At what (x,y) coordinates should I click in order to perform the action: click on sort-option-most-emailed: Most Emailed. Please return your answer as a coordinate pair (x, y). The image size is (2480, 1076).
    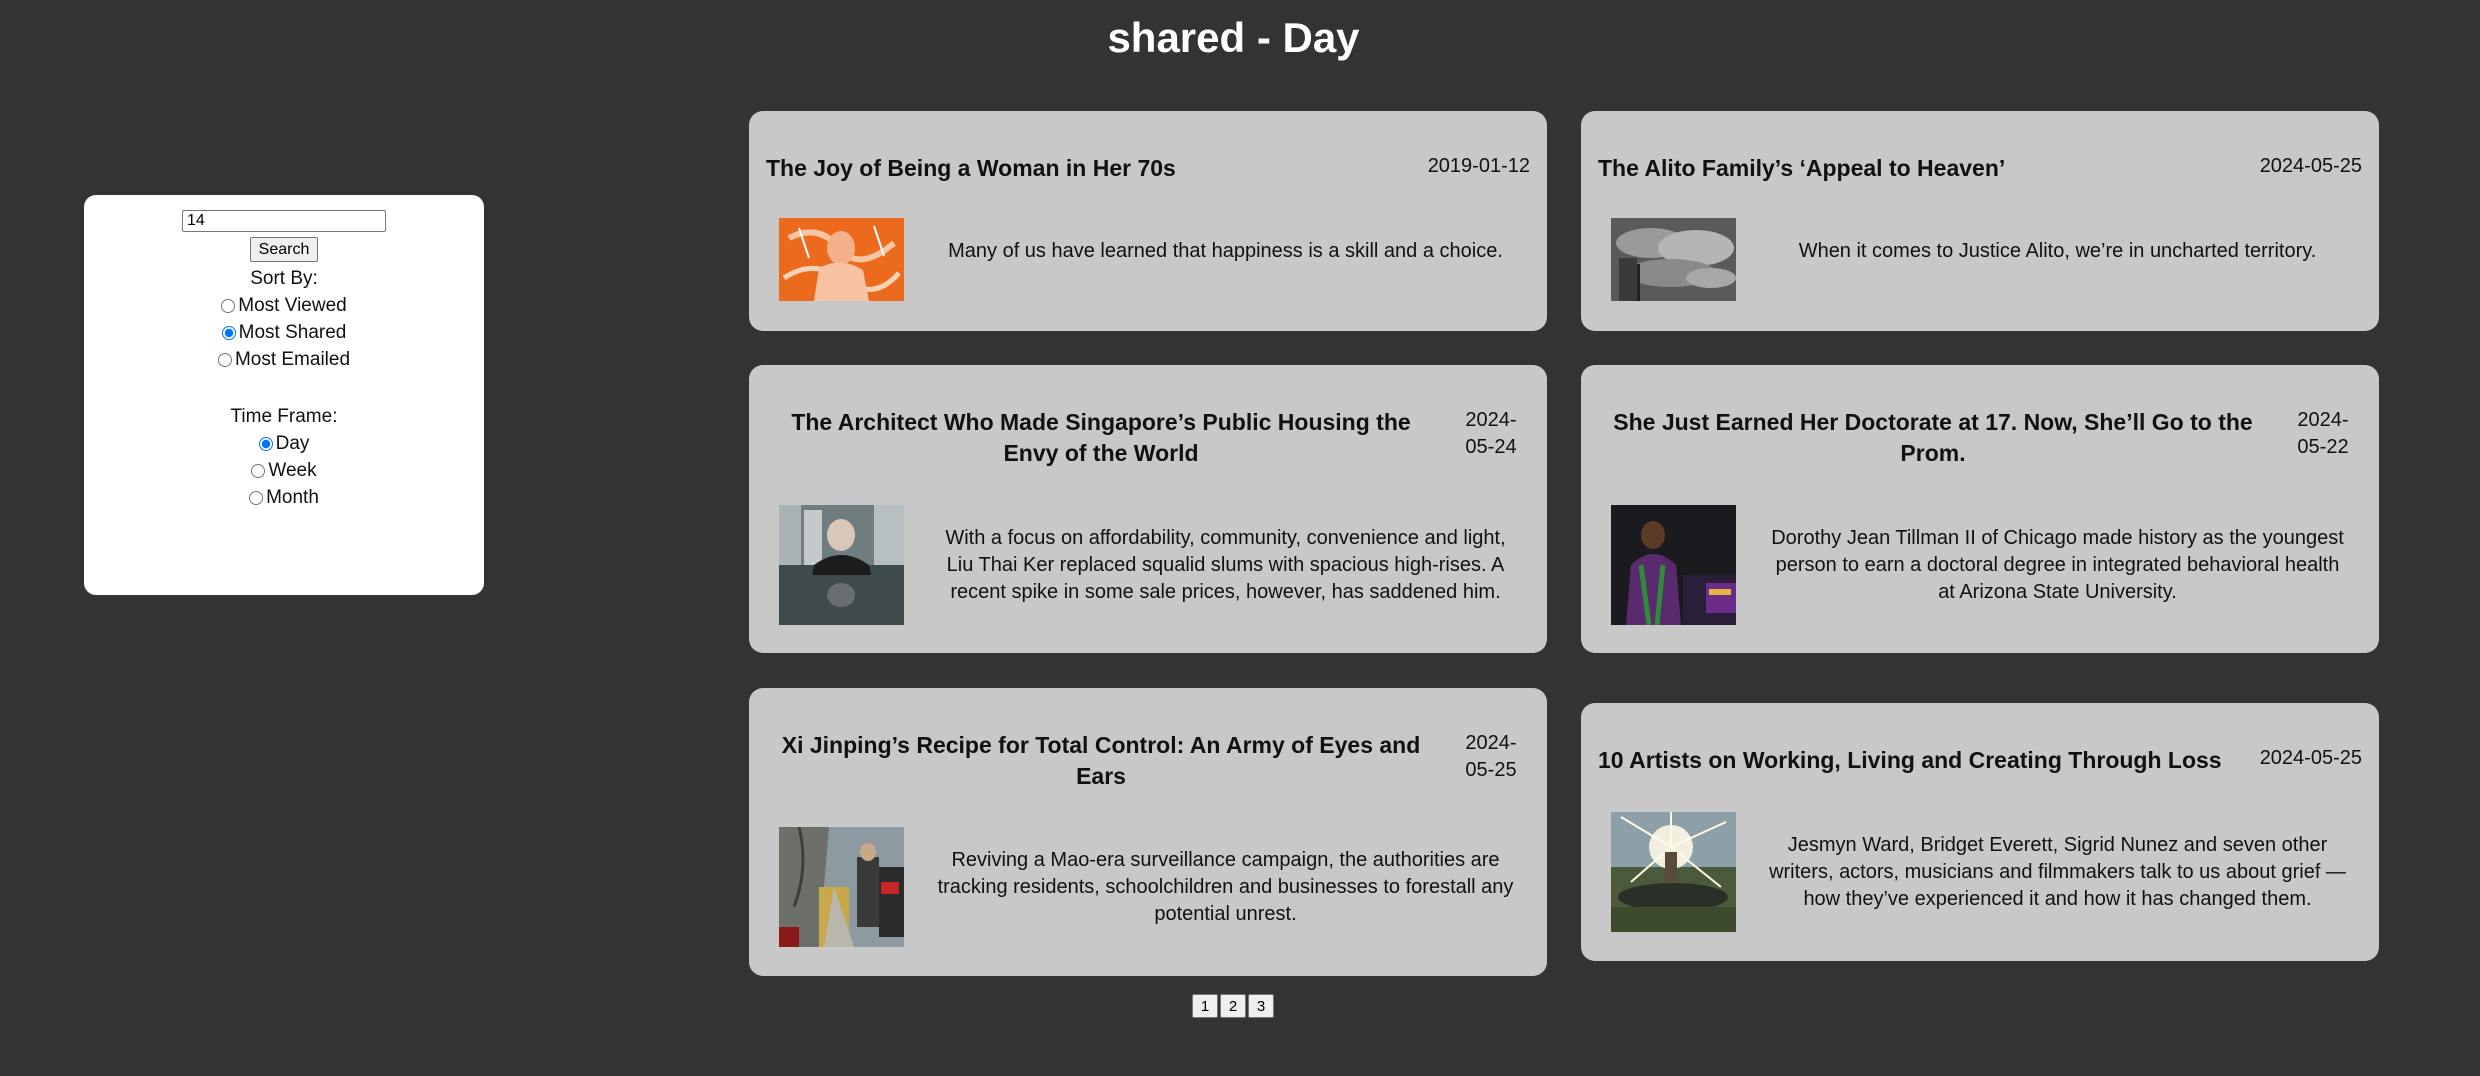
    Looking at the image, I should click on (284, 359).